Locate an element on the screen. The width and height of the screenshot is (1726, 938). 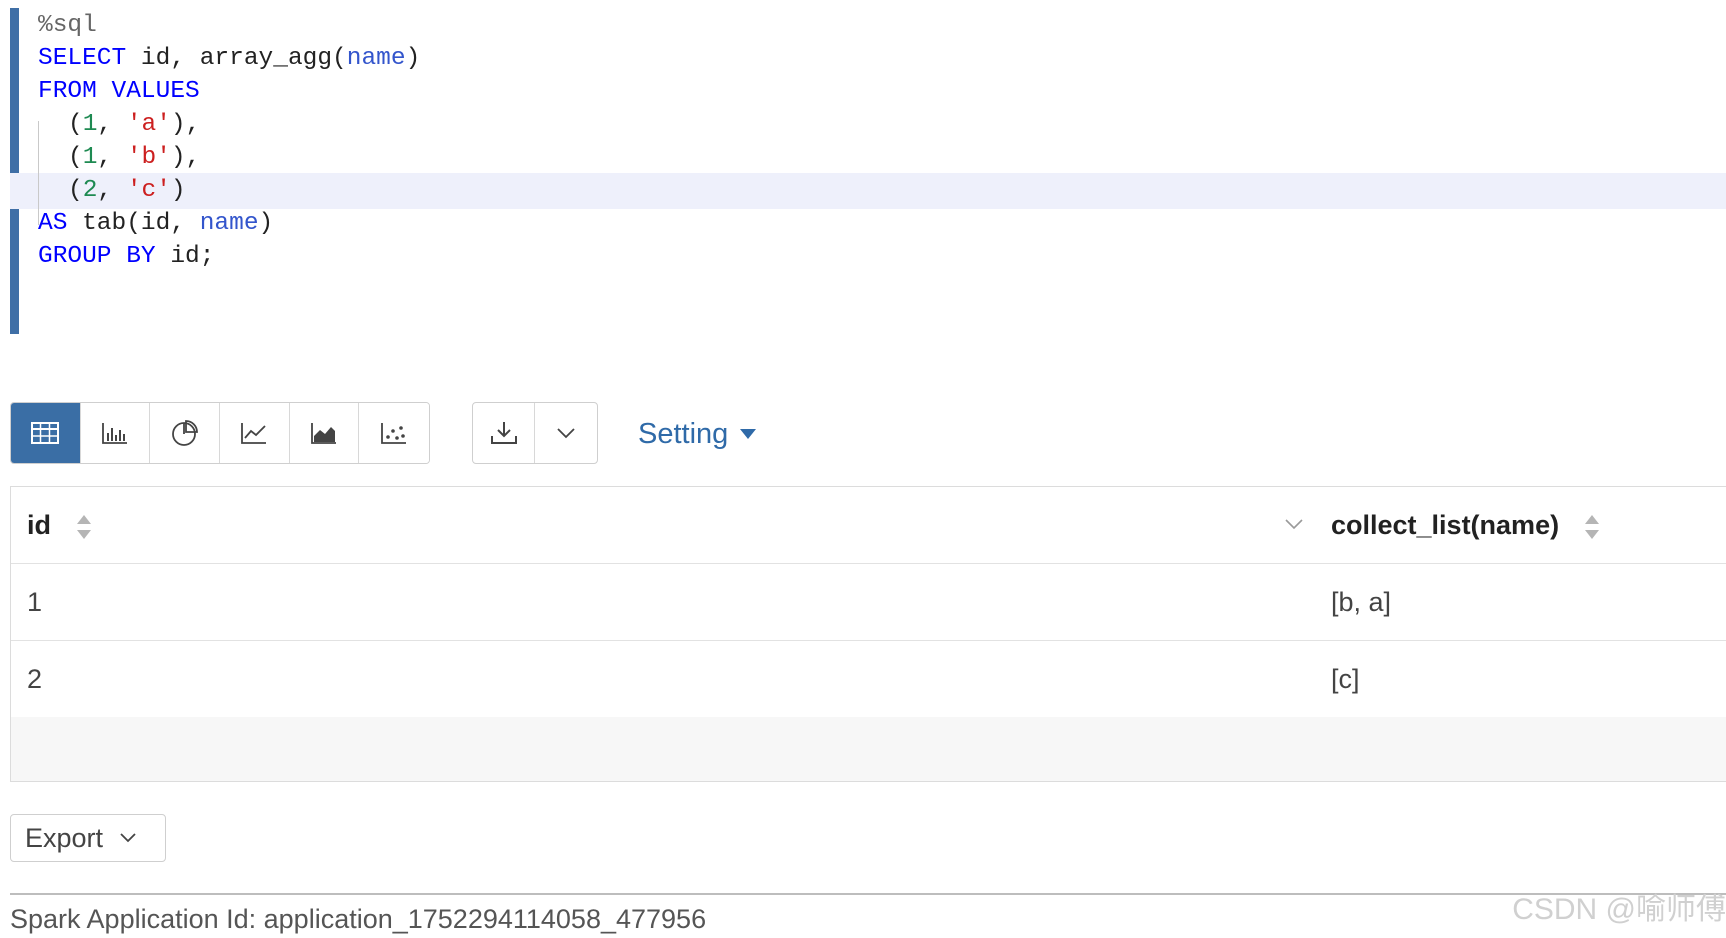
line-chart-button is located at coordinates (255, 433).